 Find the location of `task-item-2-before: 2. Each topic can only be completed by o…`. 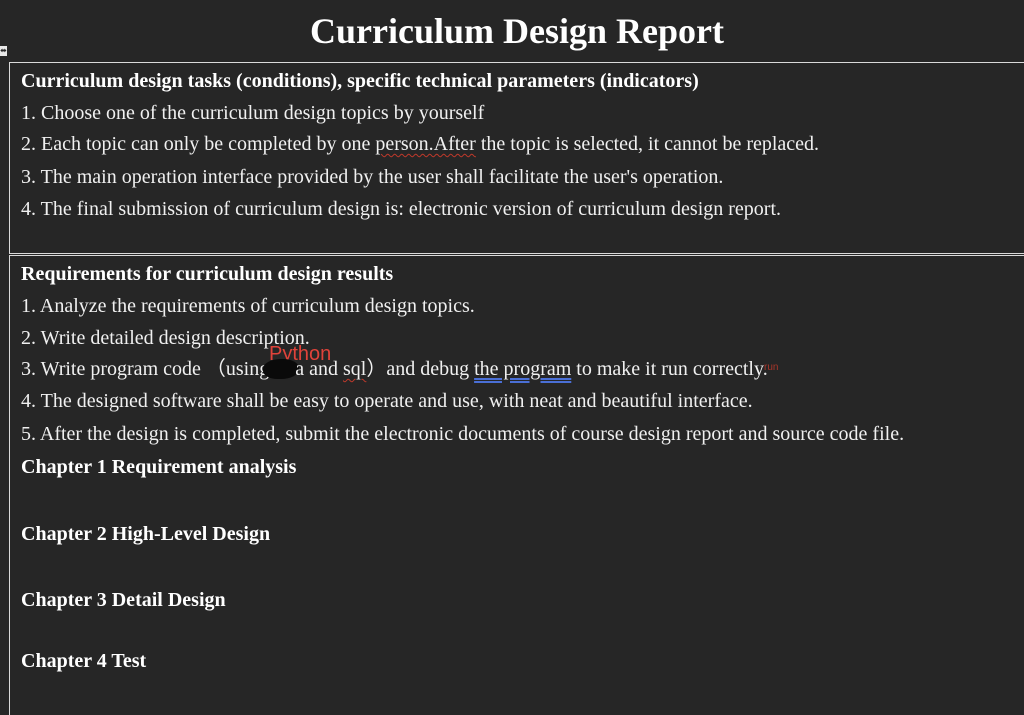

task-item-2-before: 2. Each topic can only be completed by o… is located at coordinates (198, 144).